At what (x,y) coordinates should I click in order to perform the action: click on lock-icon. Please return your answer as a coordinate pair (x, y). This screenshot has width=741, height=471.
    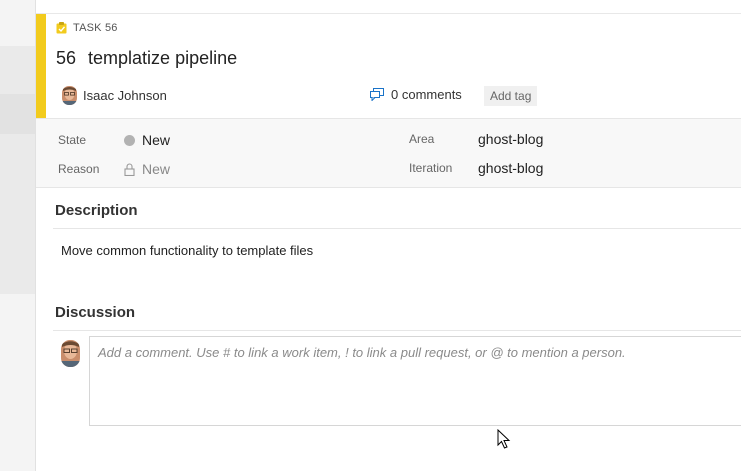
    Looking at the image, I should click on (129, 169).